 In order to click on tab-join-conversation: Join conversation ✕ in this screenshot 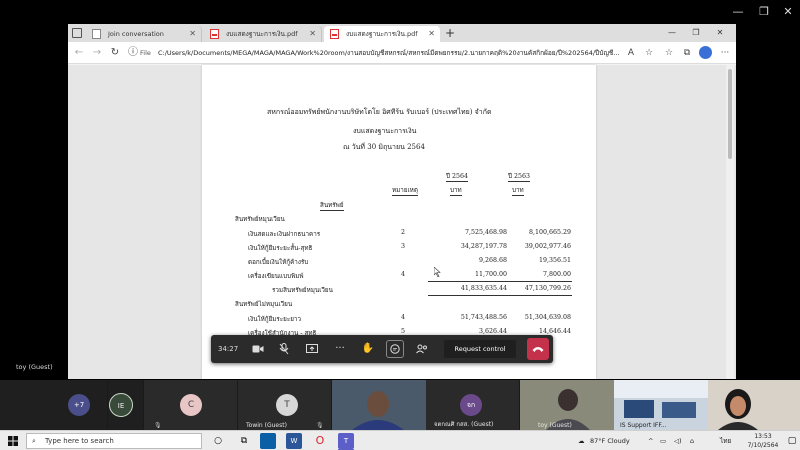, I will do `click(144, 34)`.